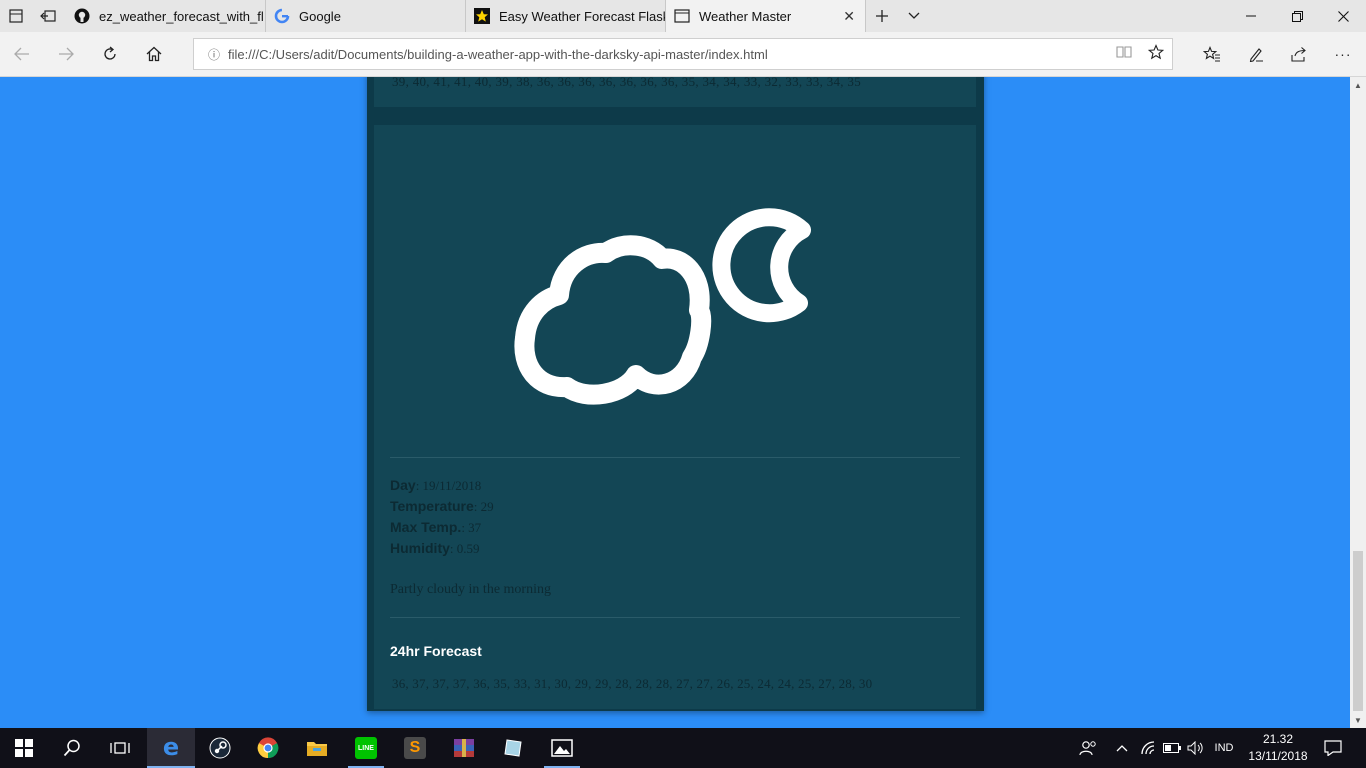  What do you see at coordinates (1224, 748) in the screenshot?
I see `input-language: IND` at bounding box center [1224, 748].